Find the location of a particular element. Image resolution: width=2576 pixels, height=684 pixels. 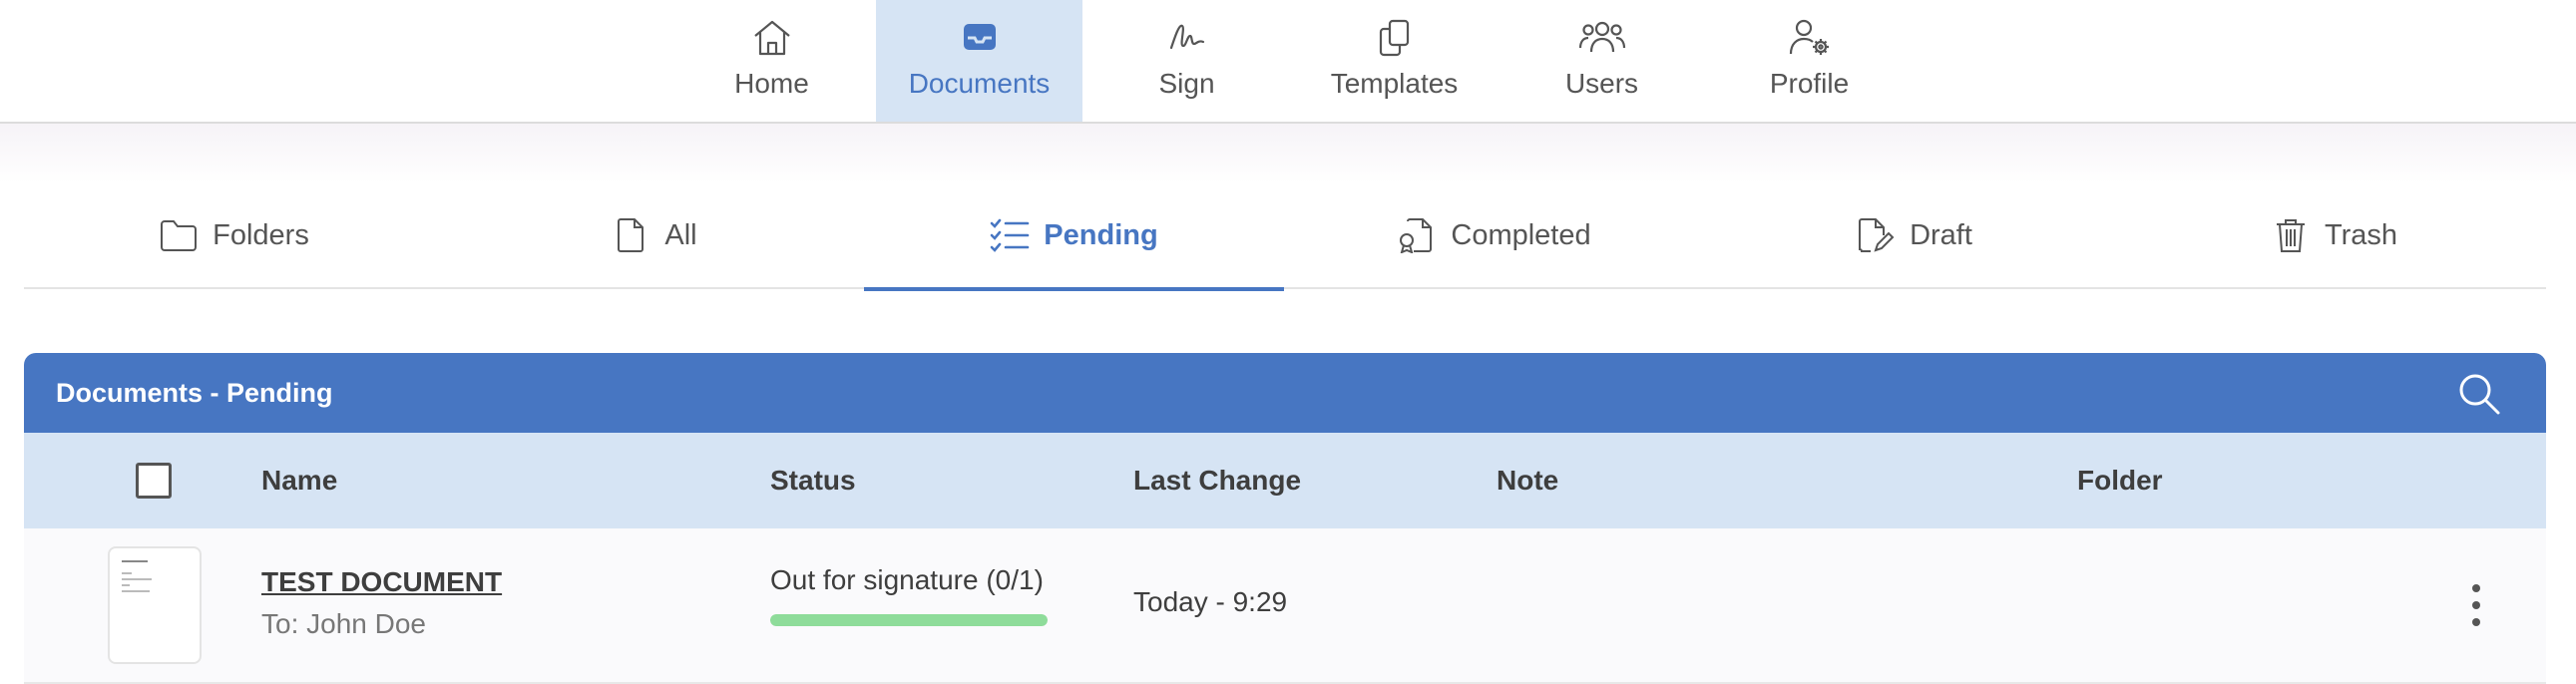

copy-icon is located at coordinates (1395, 38).